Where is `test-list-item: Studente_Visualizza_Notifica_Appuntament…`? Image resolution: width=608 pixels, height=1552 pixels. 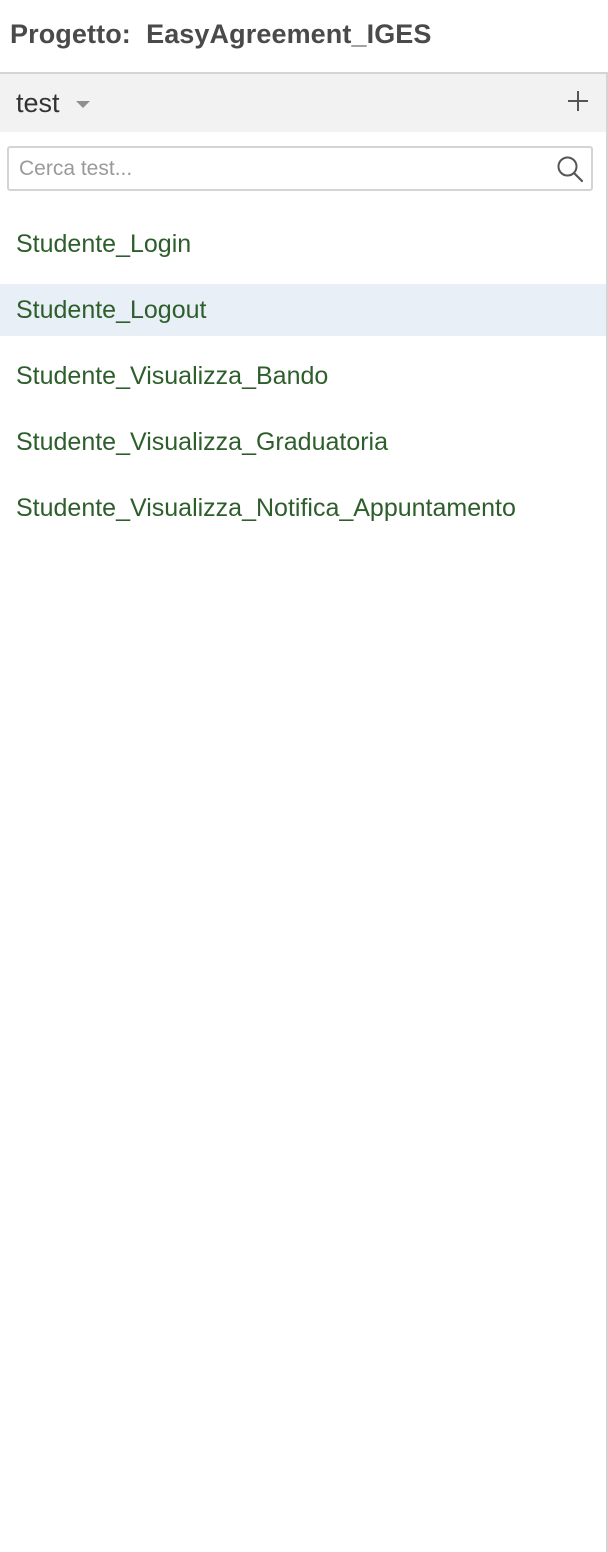 test-list-item: Studente_Visualizza_Notifica_Appuntament… is located at coordinates (303, 508).